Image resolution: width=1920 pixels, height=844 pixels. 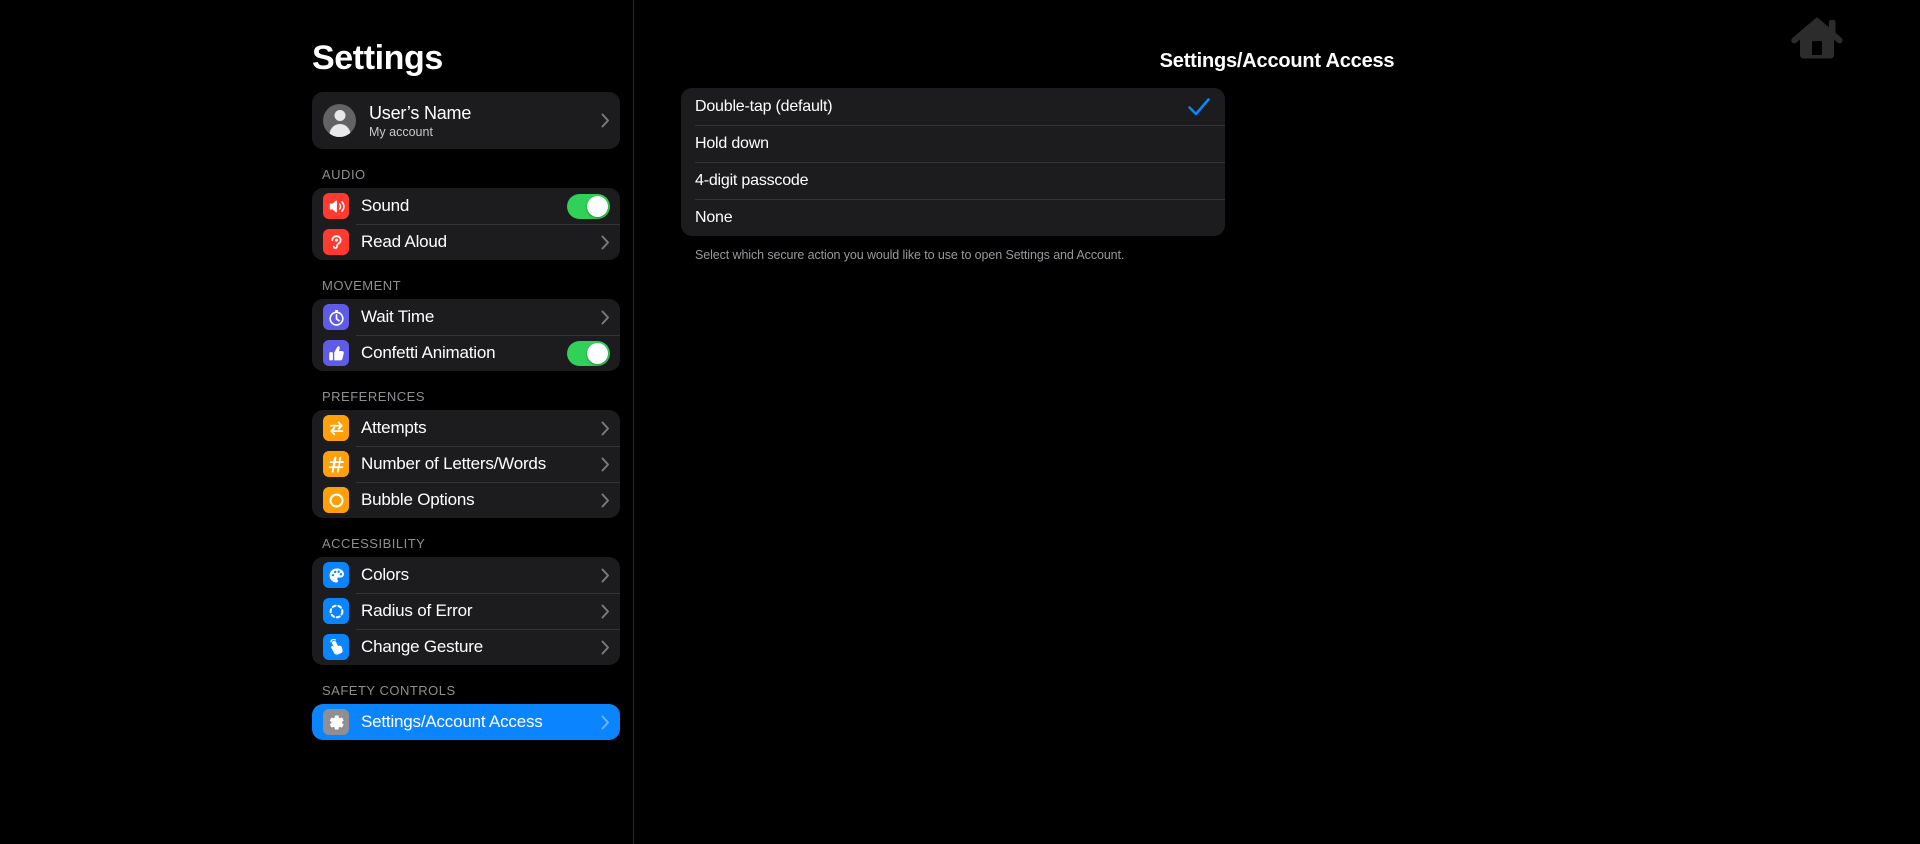 I want to click on account-group: User’s Name My account, so click(x=466, y=120).